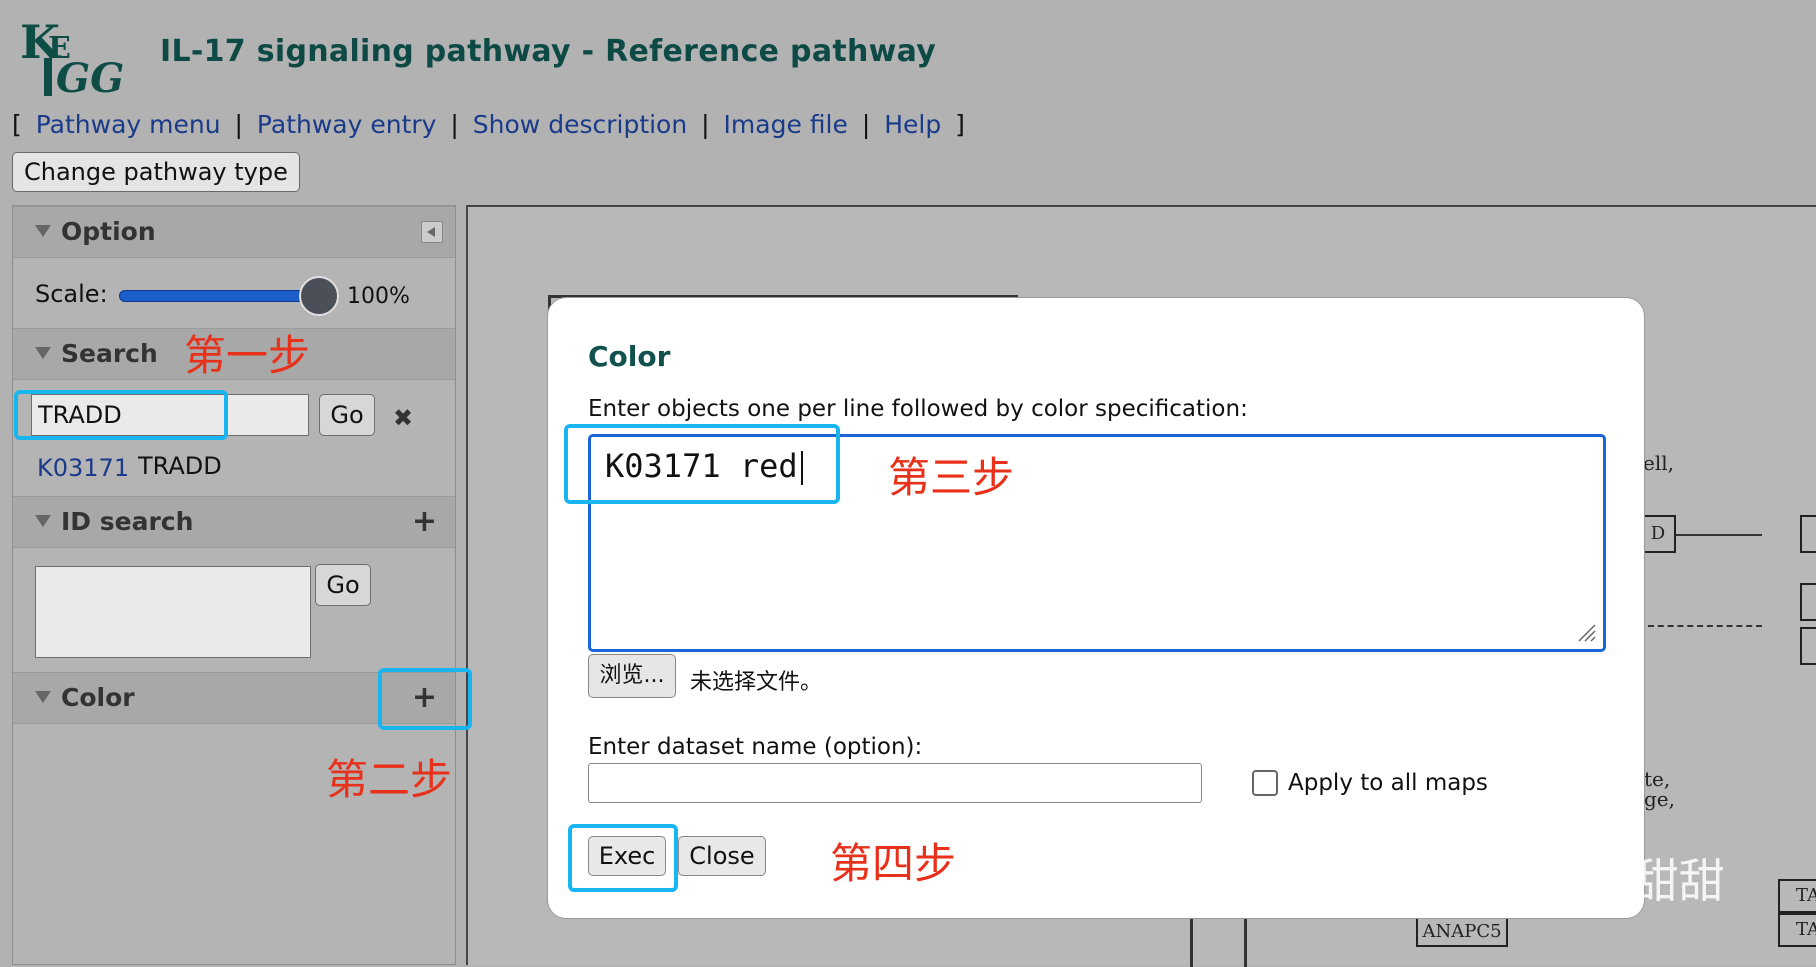 Image resolution: width=1816 pixels, height=967 pixels. What do you see at coordinates (756, 682) in the screenshot?
I see `no-file-selected-label: 未选择文件。` at bounding box center [756, 682].